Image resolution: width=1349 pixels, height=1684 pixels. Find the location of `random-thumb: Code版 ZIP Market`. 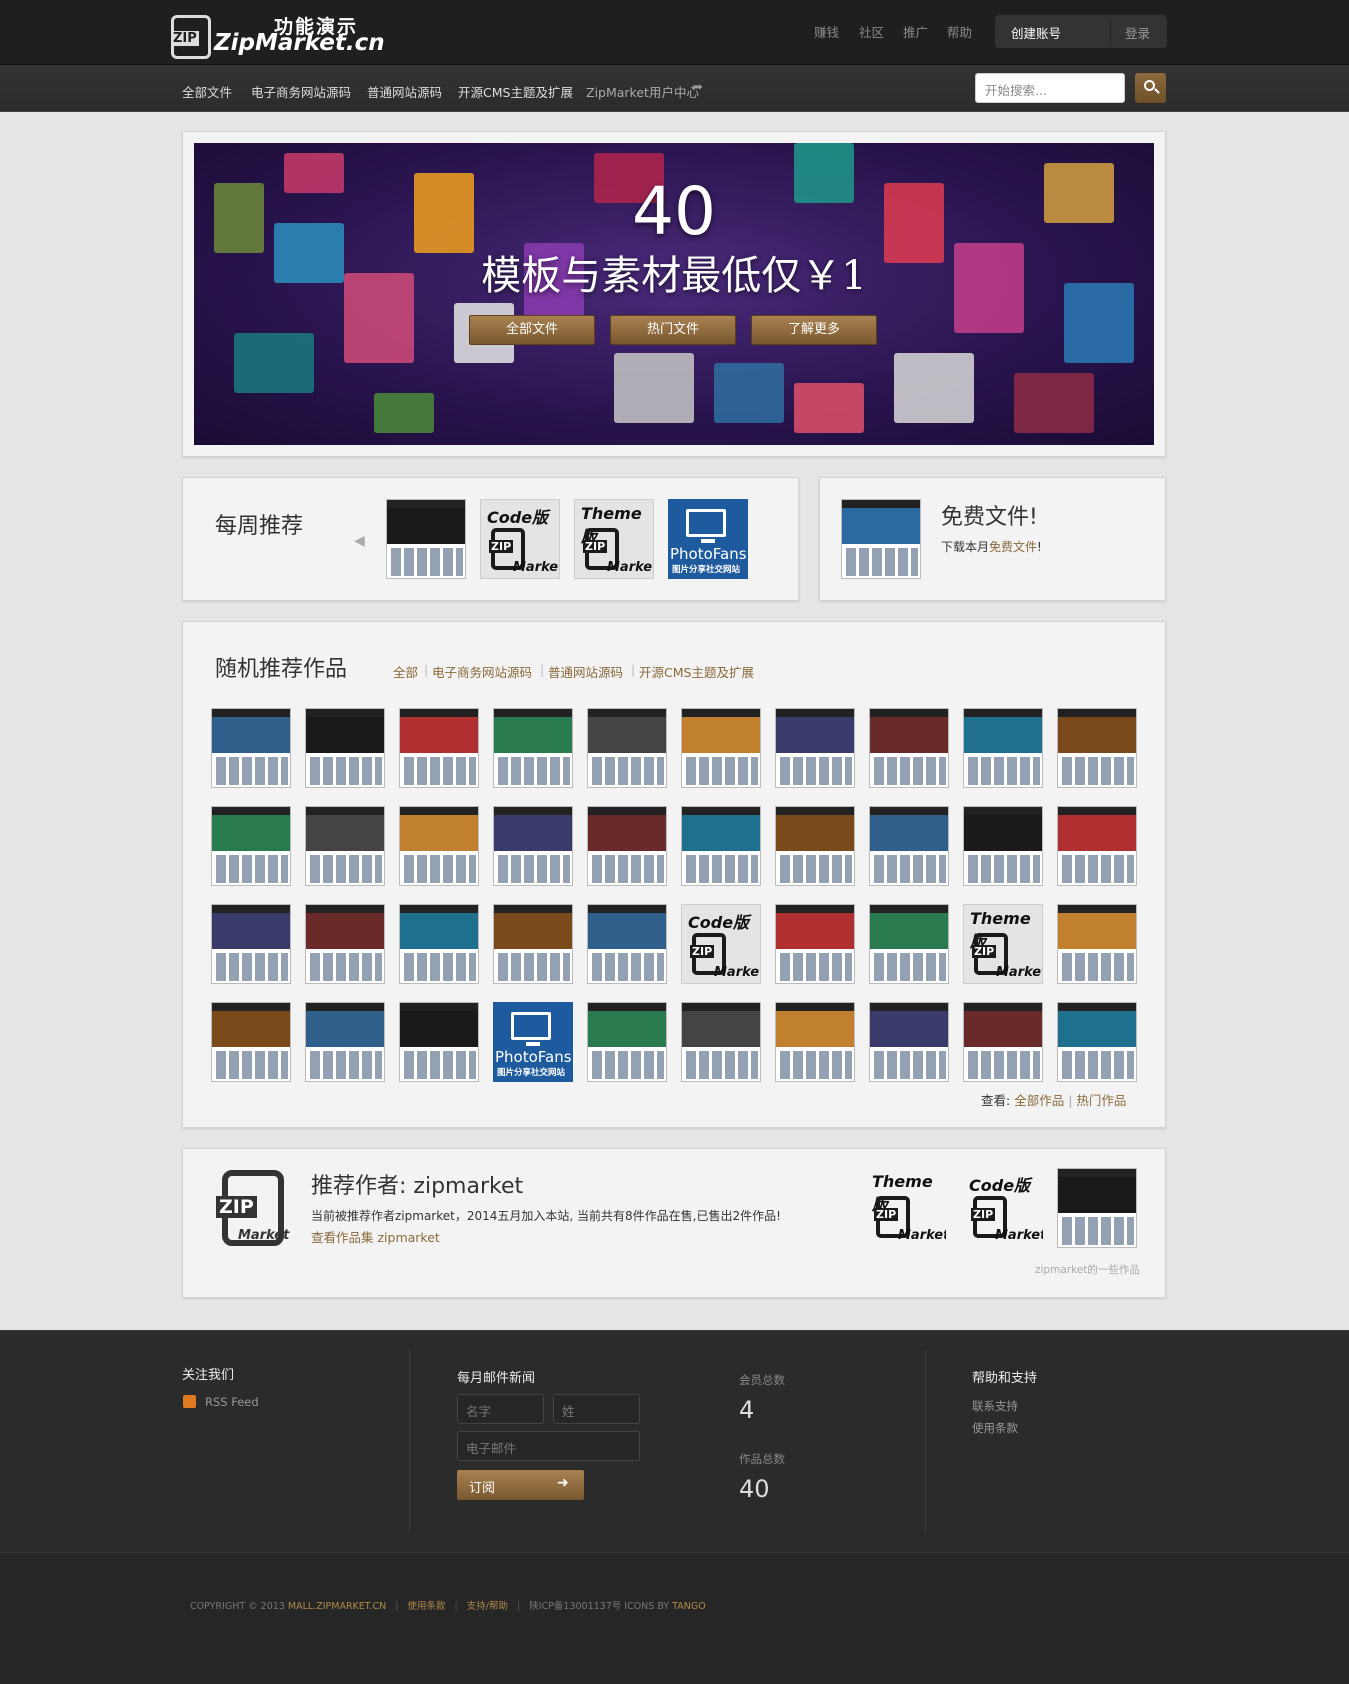

random-thumb: Code版 ZIP Market is located at coordinates (721, 944).